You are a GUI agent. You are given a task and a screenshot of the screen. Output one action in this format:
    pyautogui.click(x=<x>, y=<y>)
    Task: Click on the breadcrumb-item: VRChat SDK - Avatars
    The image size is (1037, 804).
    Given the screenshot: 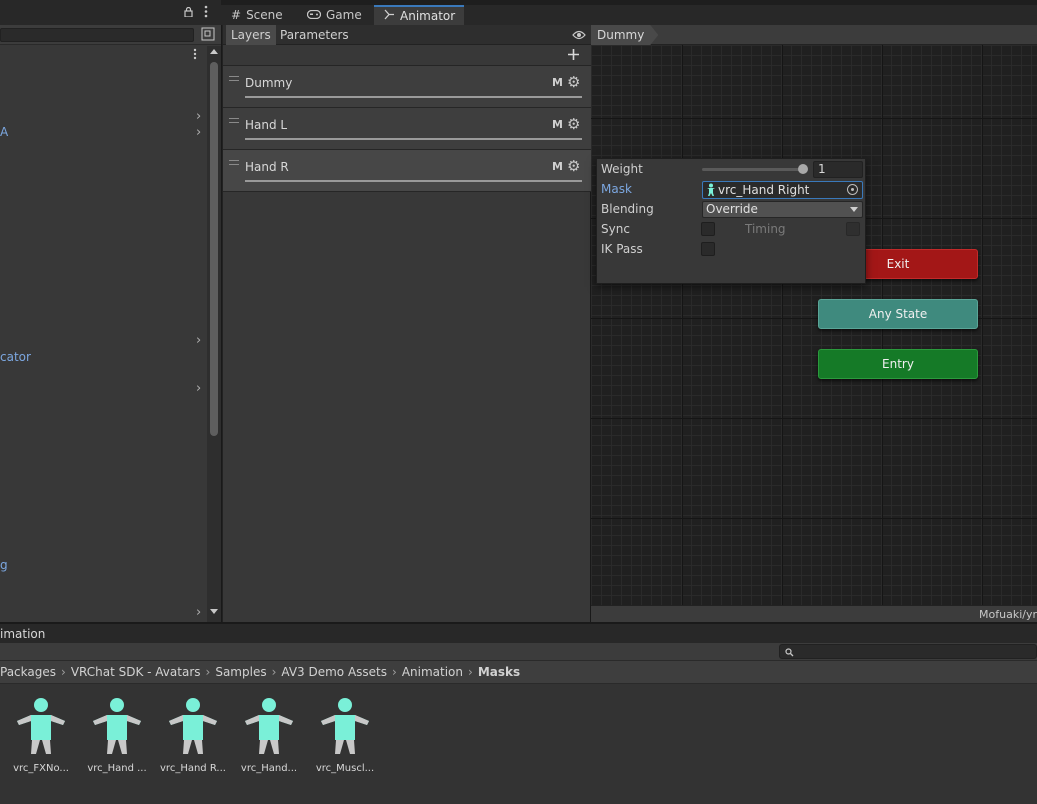 What is the action you would take?
    pyautogui.click(x=136, y=672)
    